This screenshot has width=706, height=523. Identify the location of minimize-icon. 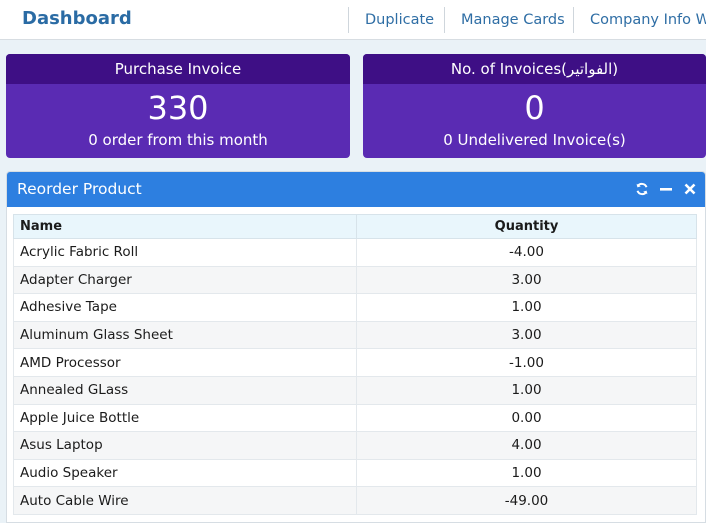
(666, 189).